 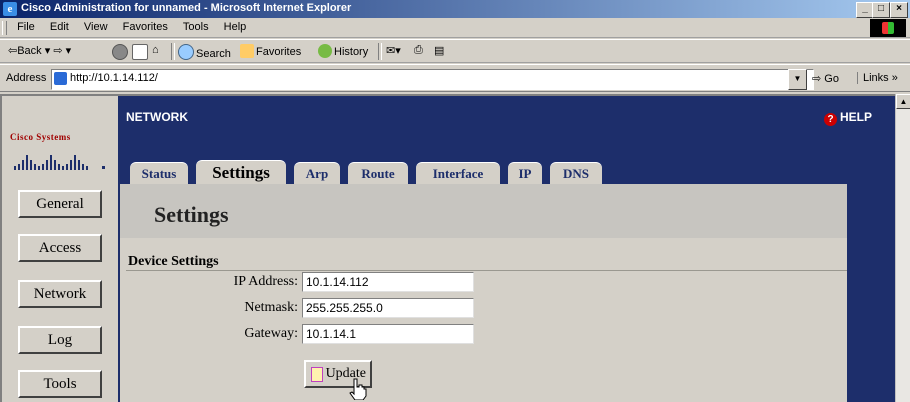 What do you see at coordinates (10, 9) in the screenshot?
I see `ie-icon: e` at bounding box center [10, 9].